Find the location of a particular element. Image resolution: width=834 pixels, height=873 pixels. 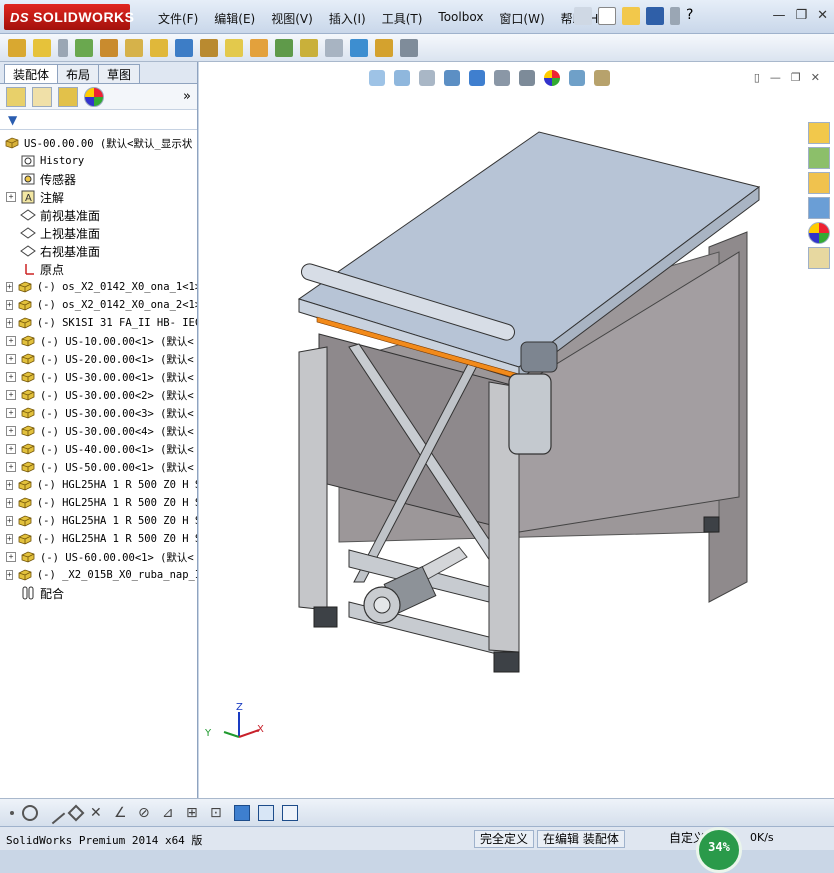

cross-icon: ✕ is located at coordinates (98, 813).